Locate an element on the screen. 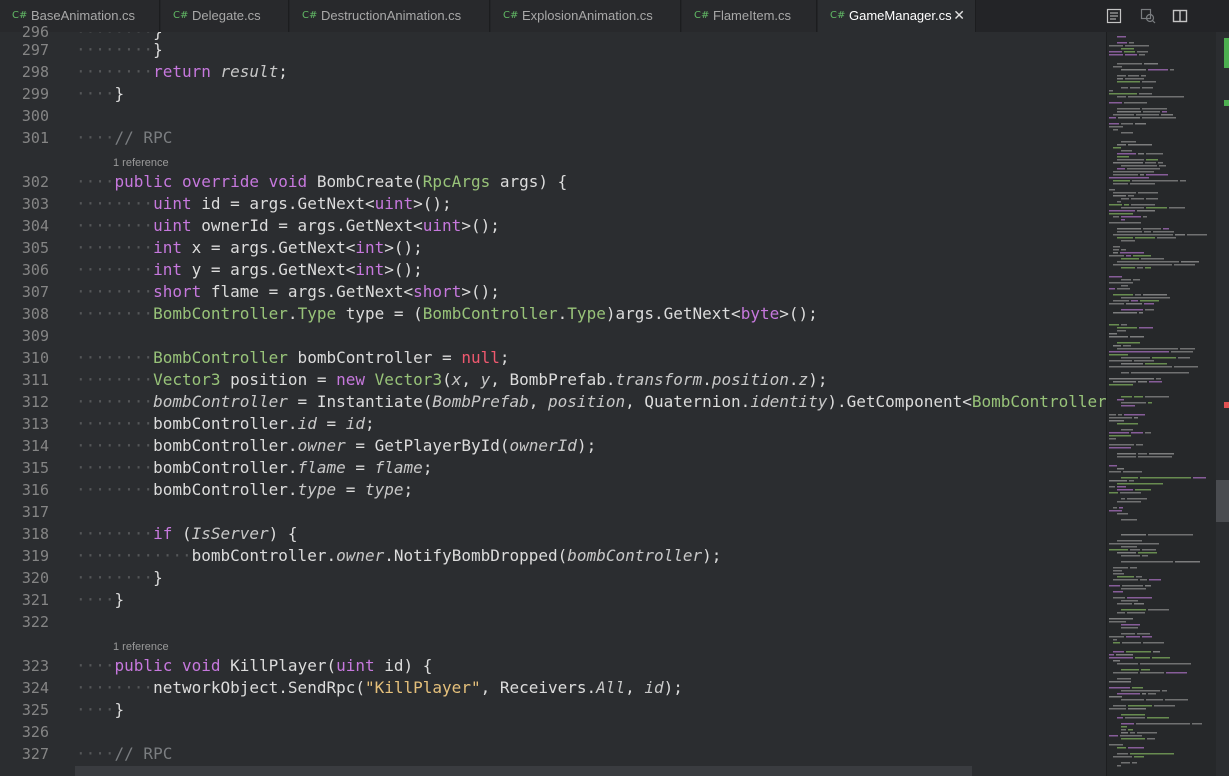 The height and width of the screenshot is (776, 1229). tab-delegate: C# Delegate.cs is located at coordinates (225, 16).